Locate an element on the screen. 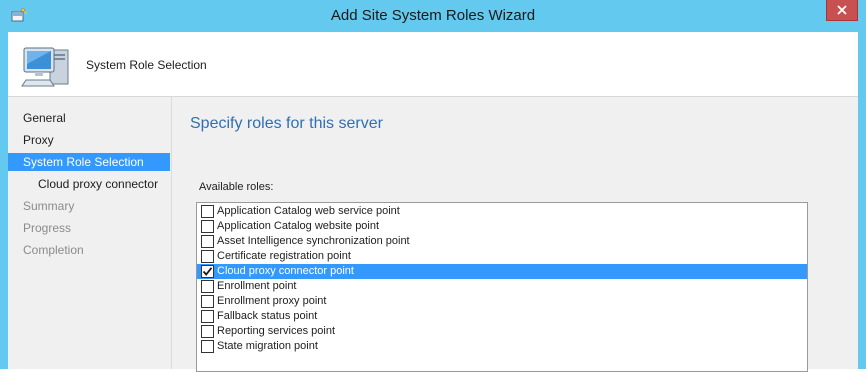 This screenshot has width=866, height=372. role-label: Fallback status point is located at coordinates (267, 316).